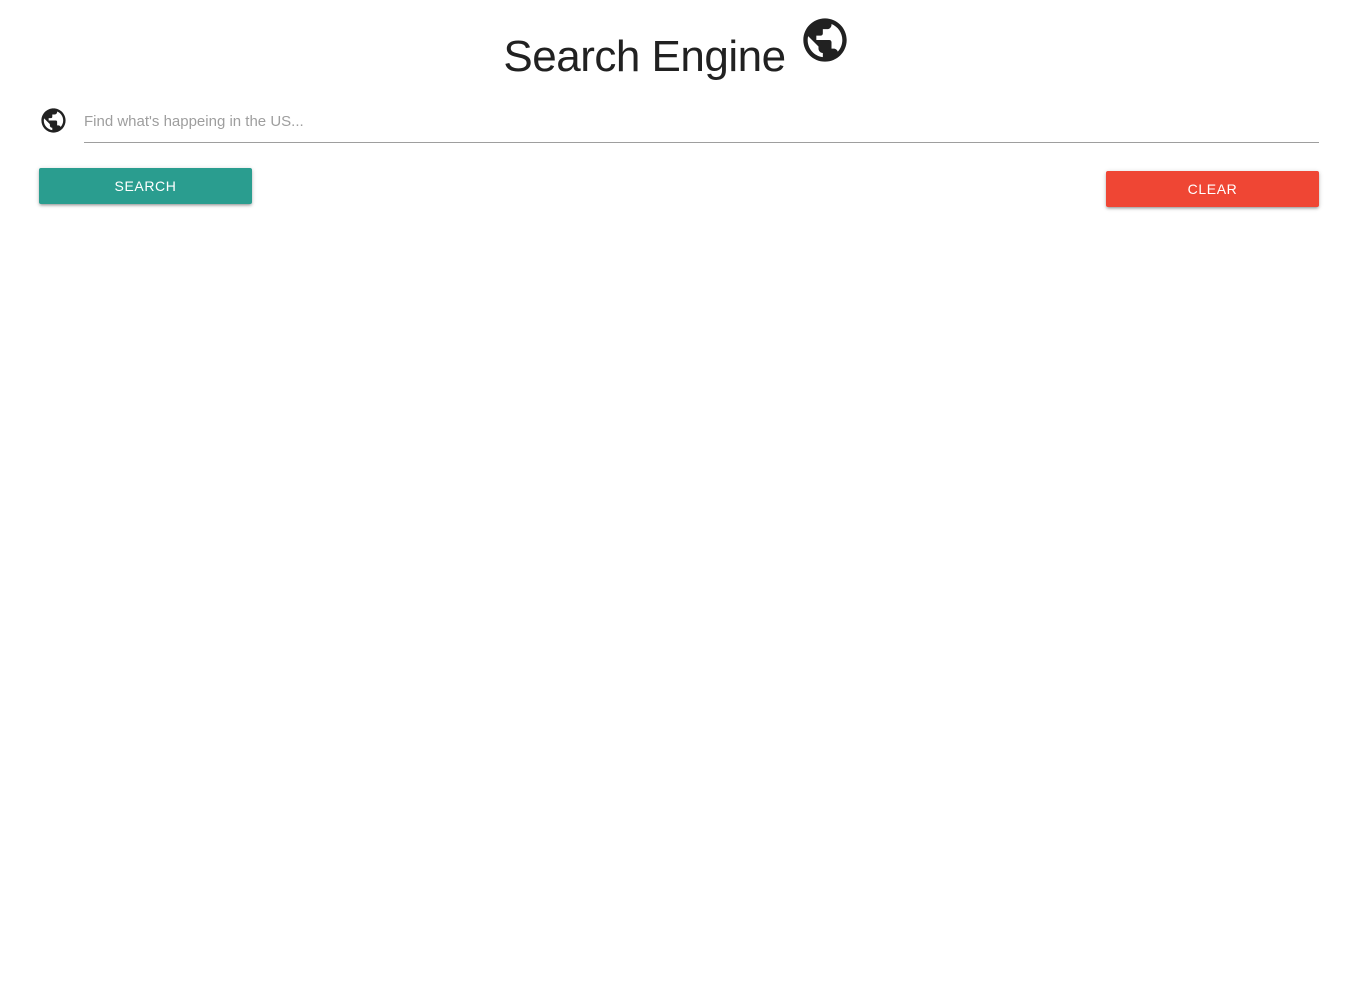 The width and height of the screenshot is (1354, 1005). What do you see at coordinates (1212, 189) in the screenshot?
I see `clear-button: CLEAR` at bounding box center [1212, 189].